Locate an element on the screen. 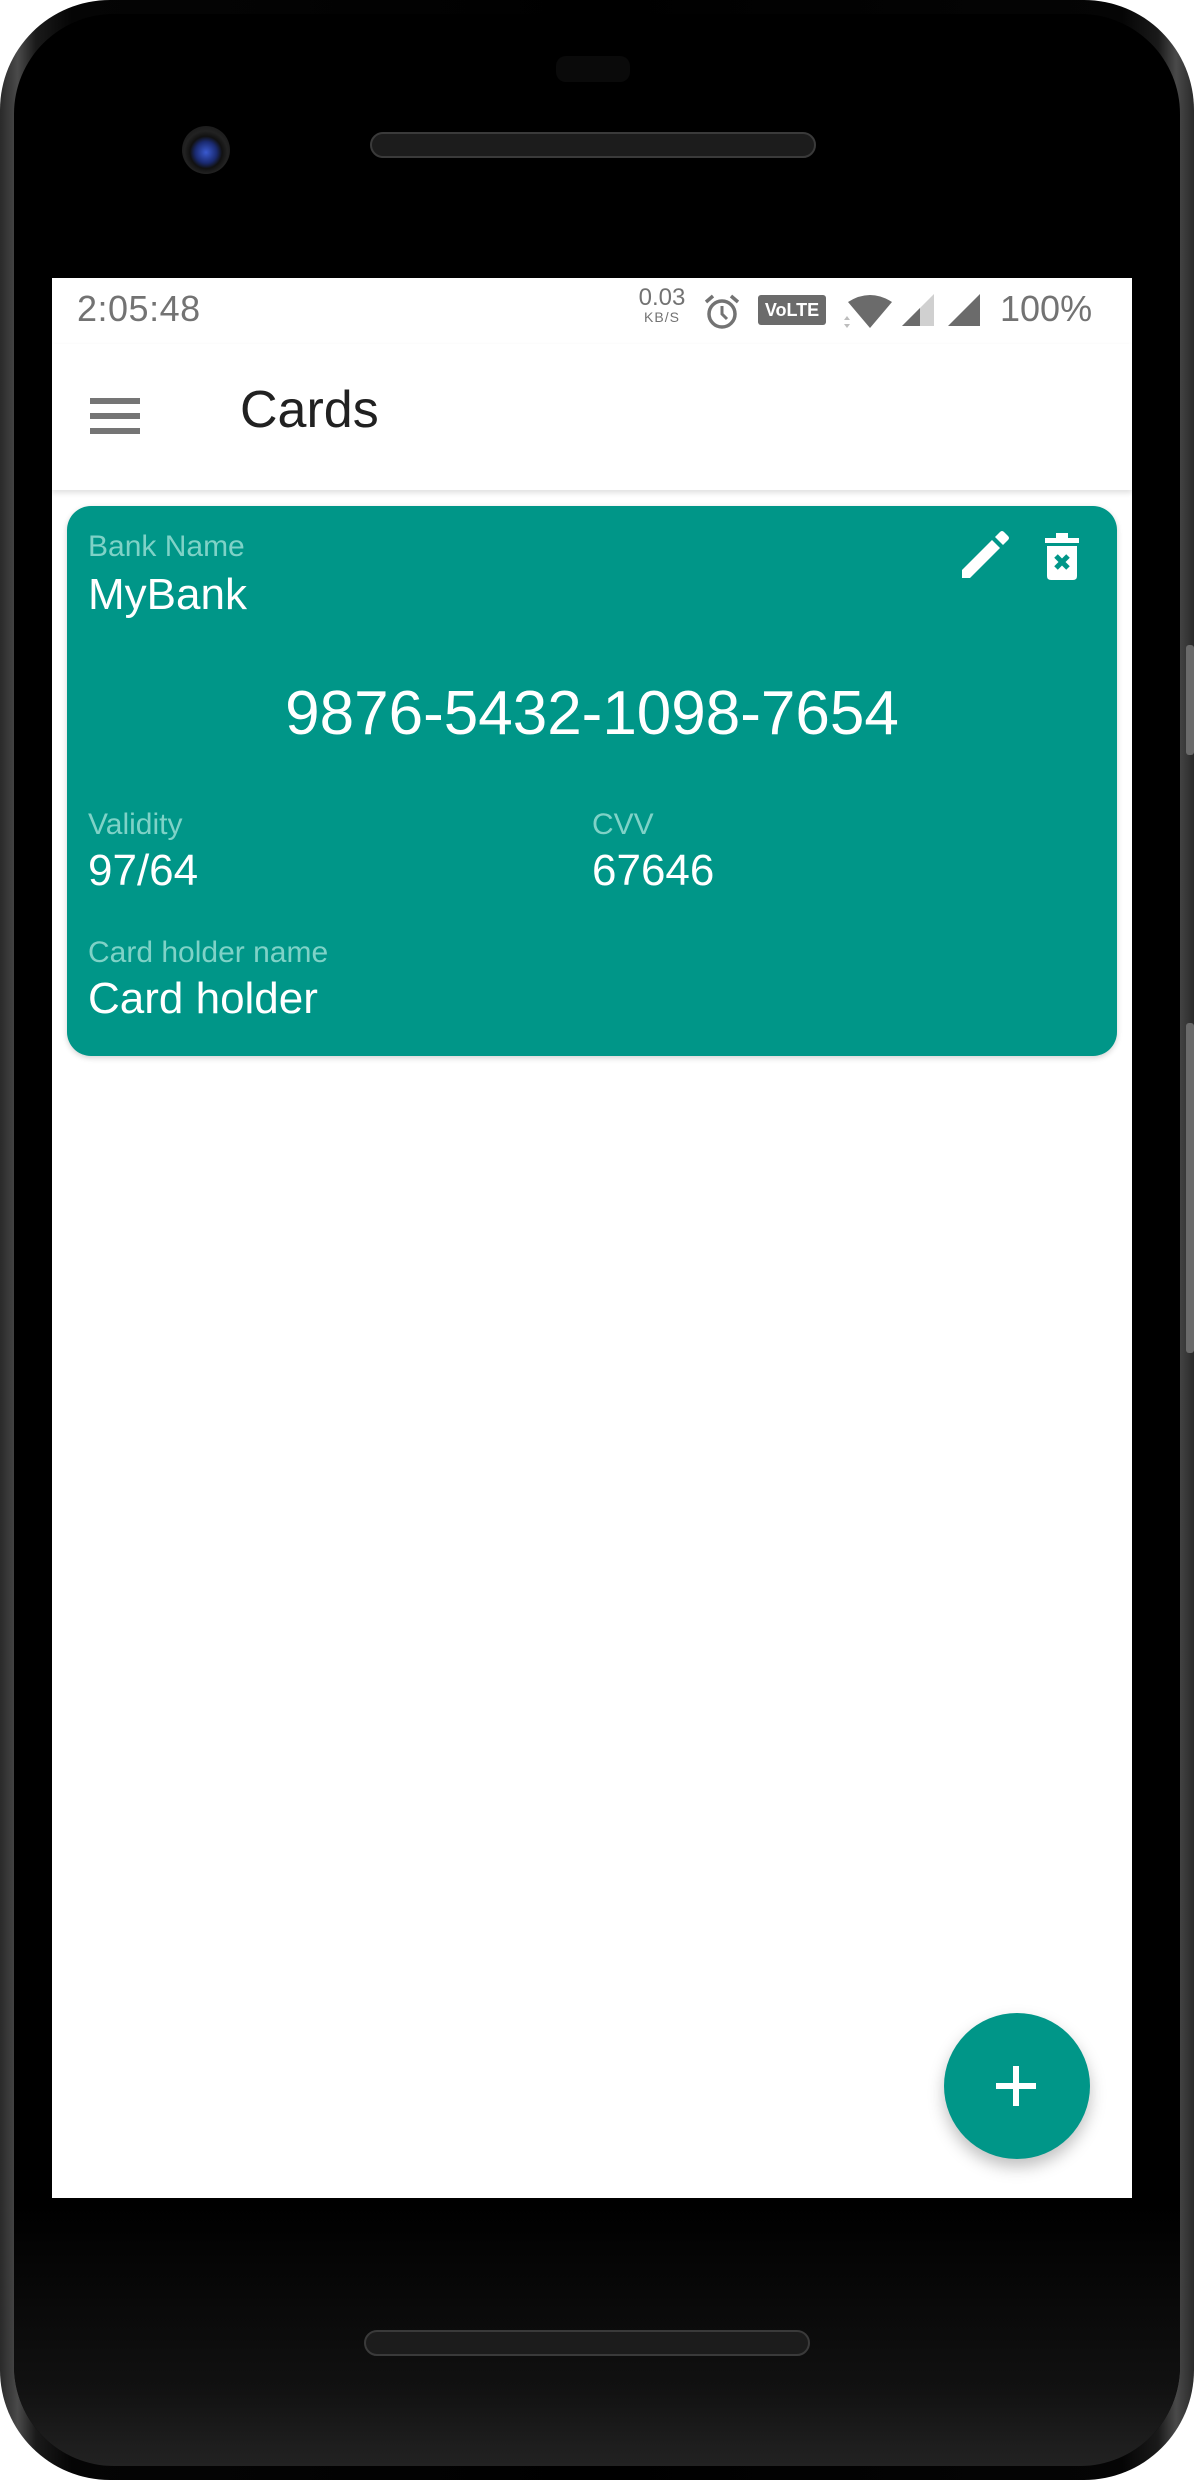  card-holder-value: Card holder is located at coordinates (203, 998).